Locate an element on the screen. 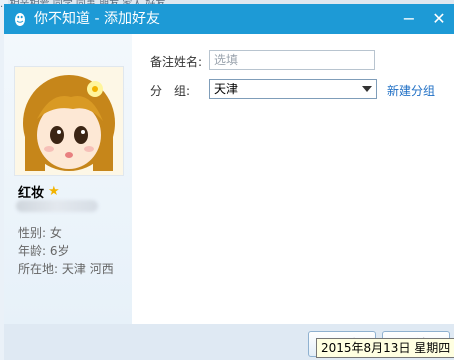 This screenshot has width=454, height=360. gender-row: 性别: 女 is located at coordinates (40, 232).